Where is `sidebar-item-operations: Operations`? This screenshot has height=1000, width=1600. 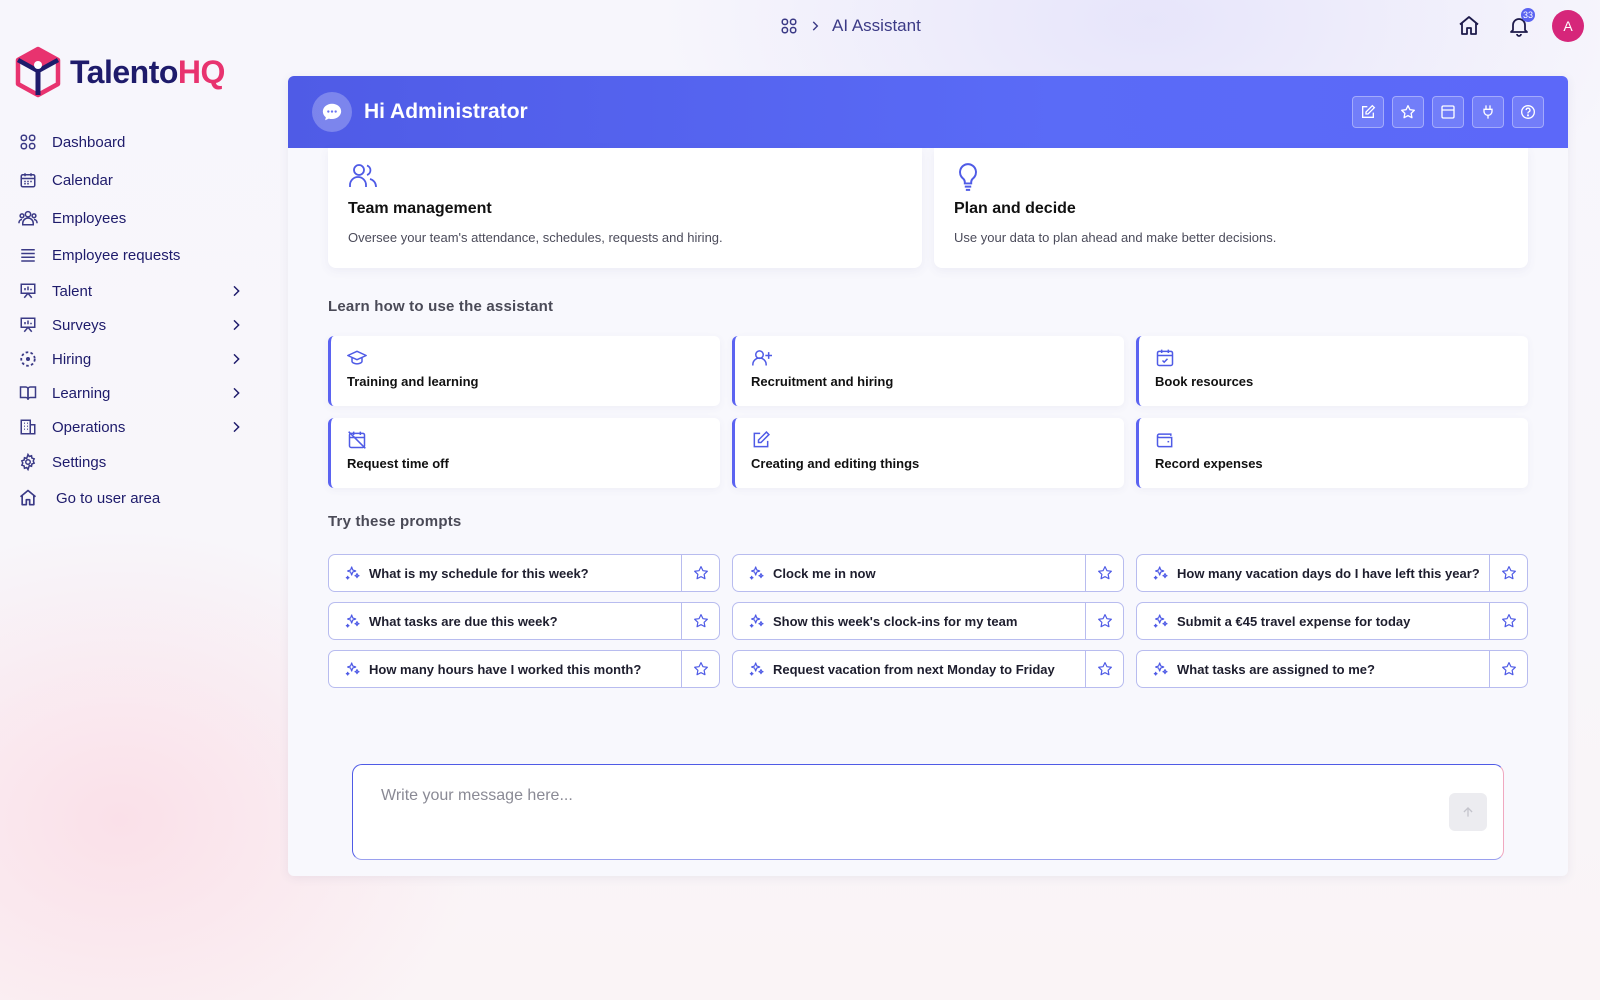 sidebar-item-operations: Operations is located at coordinates (130, 427).